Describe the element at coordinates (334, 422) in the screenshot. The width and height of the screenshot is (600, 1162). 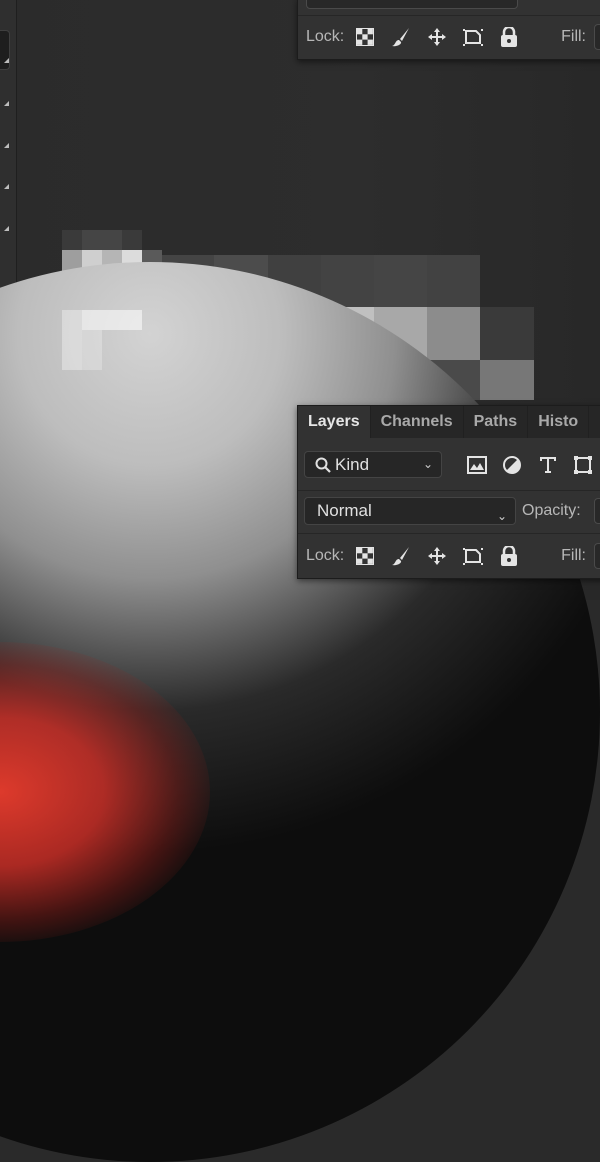
I see `tab-layers: Layers` at that location.